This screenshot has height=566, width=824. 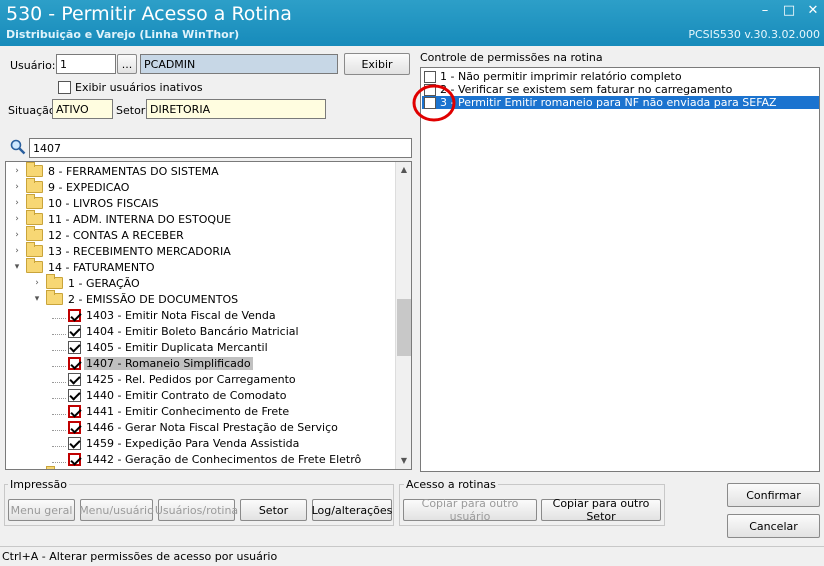 What do you see at coordinates (236, 109) in the screenshot?
I see `setor-field: DIRETORIA` at bounding box center [236, 109].